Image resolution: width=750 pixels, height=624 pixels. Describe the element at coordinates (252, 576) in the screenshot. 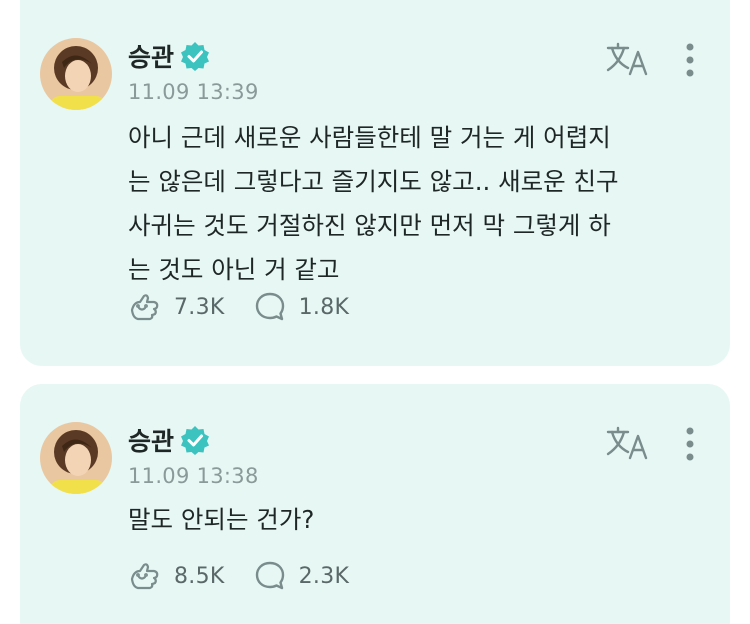

I see `post-actions: 8.5K 2.3K` at that location.